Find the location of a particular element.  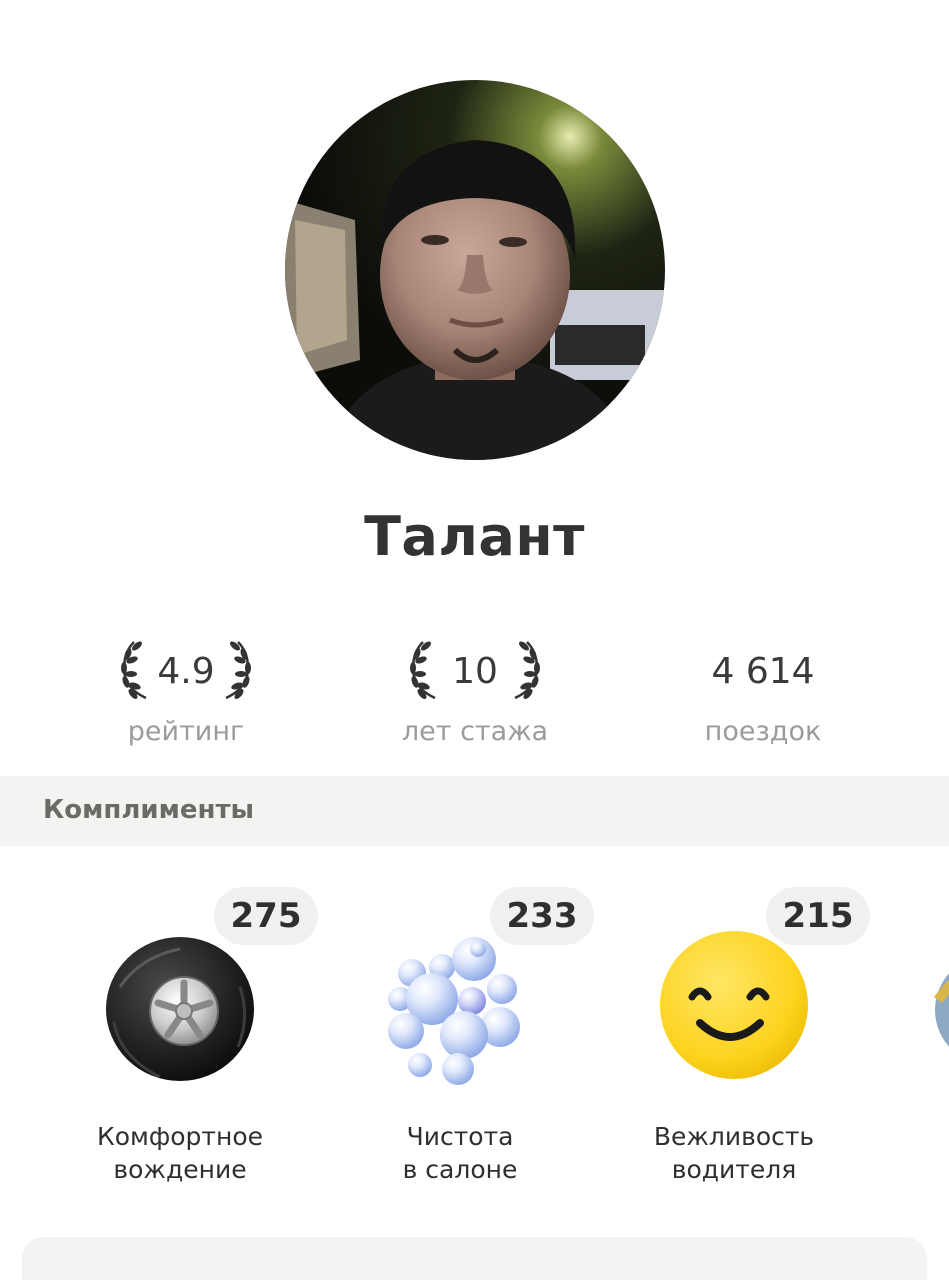

stat-rating: 4.9 рейтинг is located at coordinates (186, 689).